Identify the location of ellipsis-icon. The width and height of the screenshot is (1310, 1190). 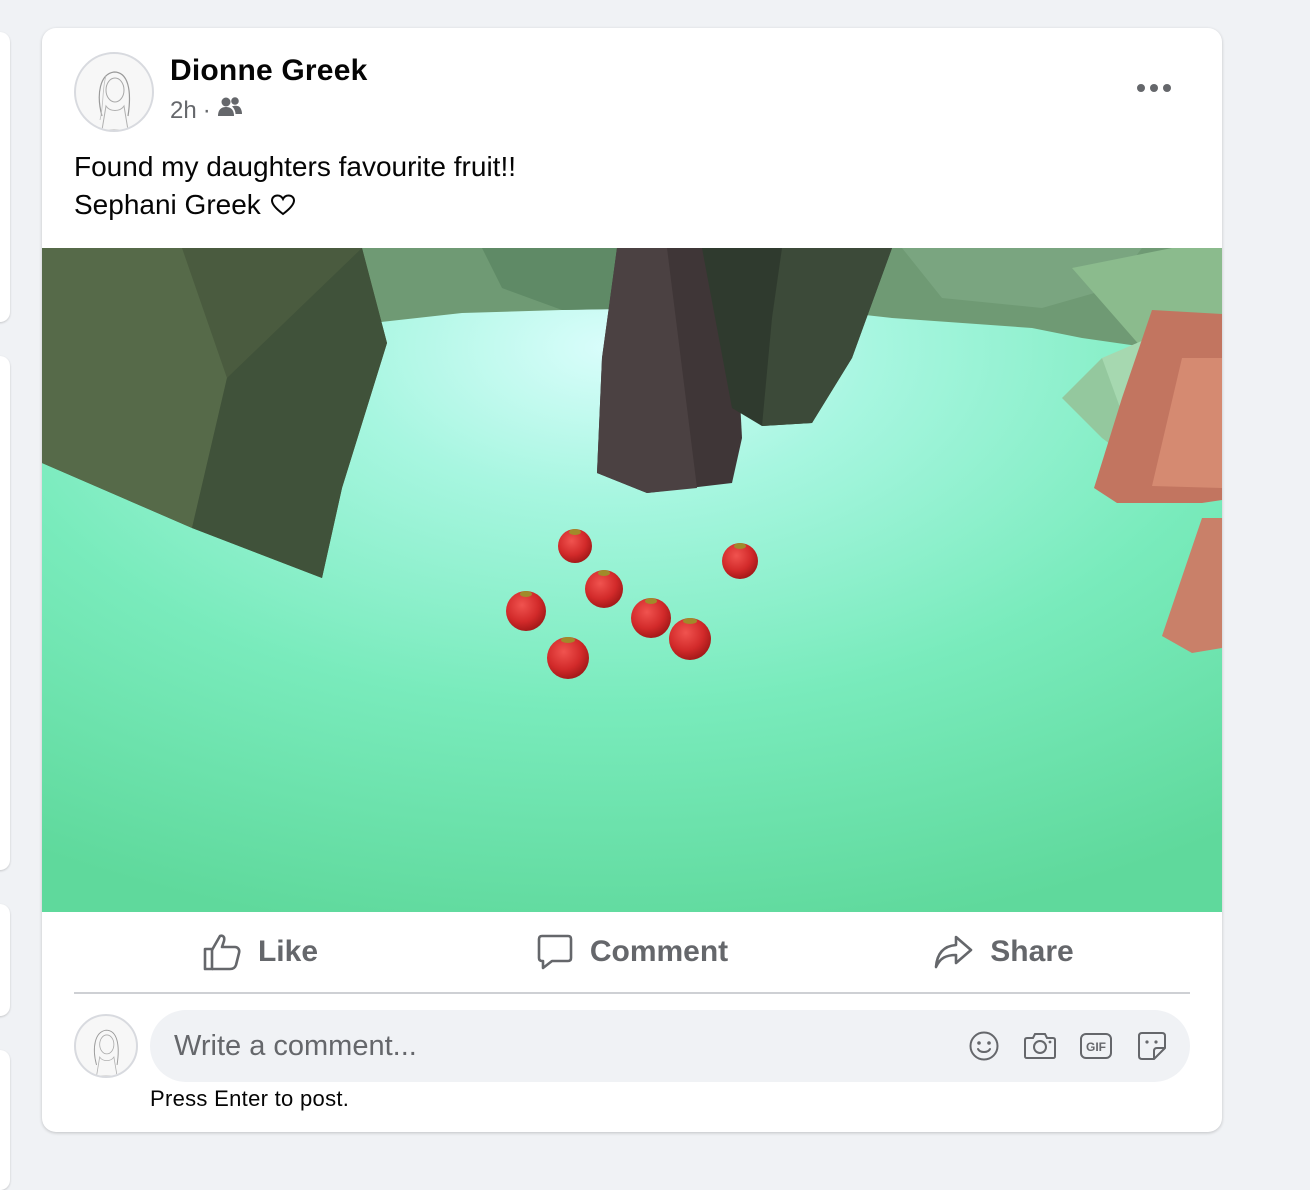
(1154, 88).